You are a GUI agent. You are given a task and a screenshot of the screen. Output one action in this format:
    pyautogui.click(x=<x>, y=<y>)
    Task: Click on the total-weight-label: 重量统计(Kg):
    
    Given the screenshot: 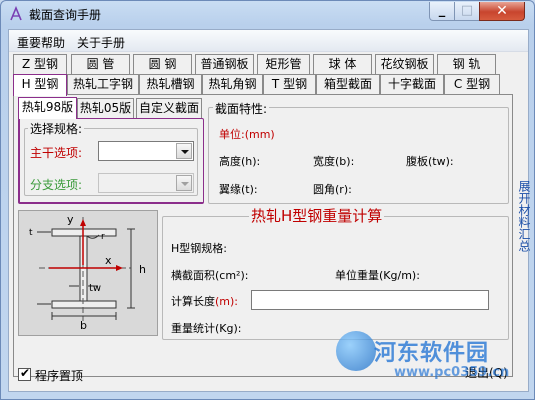 What is the action you would take?
    pyautogui.click(x=206, y=328)
    